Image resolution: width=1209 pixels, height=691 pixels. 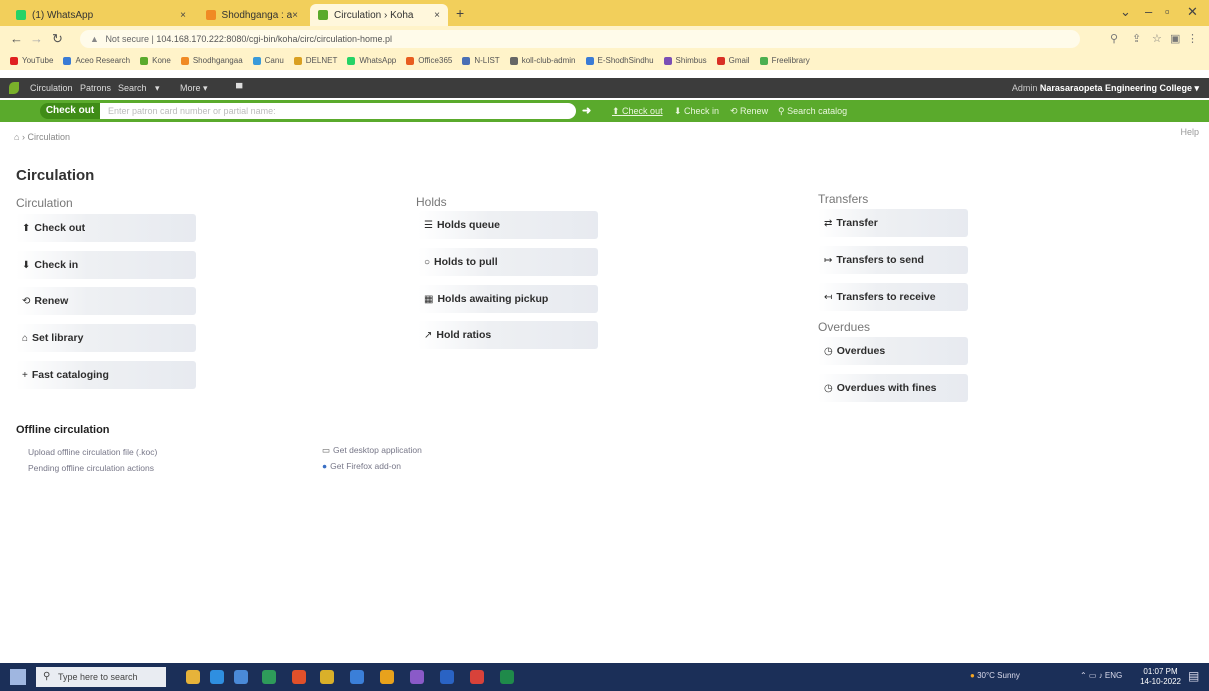 What do you see at coordinates (828, 388) in the screenshot?
I see `overdues-link-icon: ◷` at bounding box center [828, 388].